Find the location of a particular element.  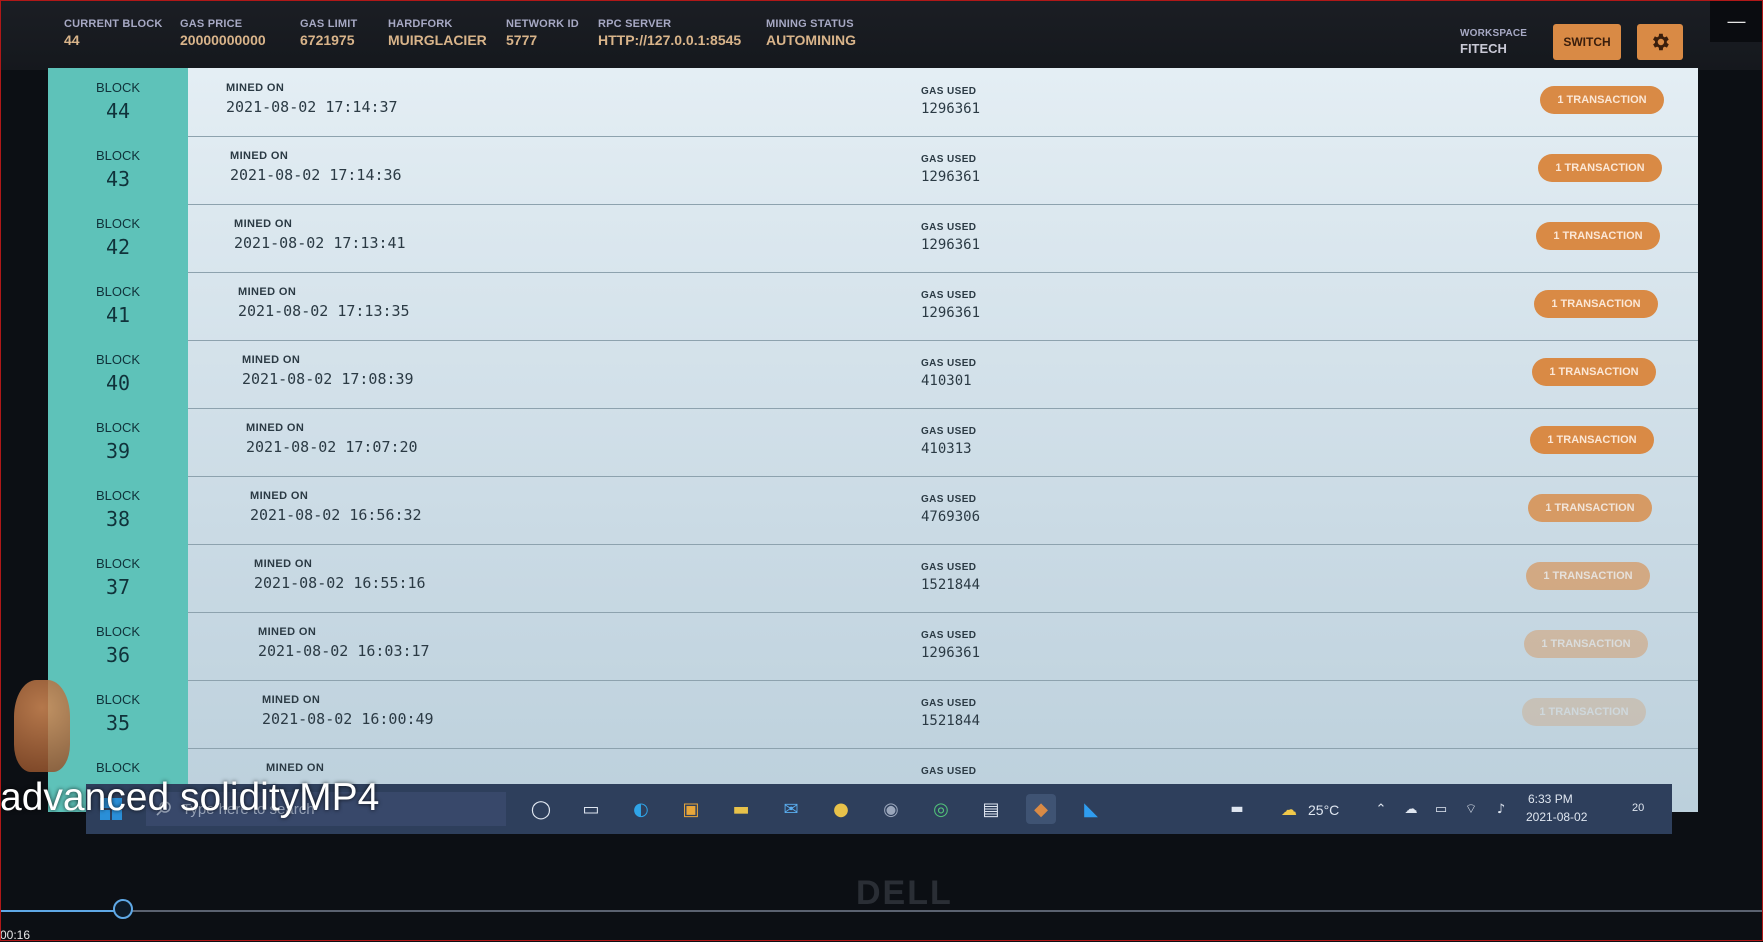

video-title: advanced solidityMP4 is located at coordinates (190, 797).